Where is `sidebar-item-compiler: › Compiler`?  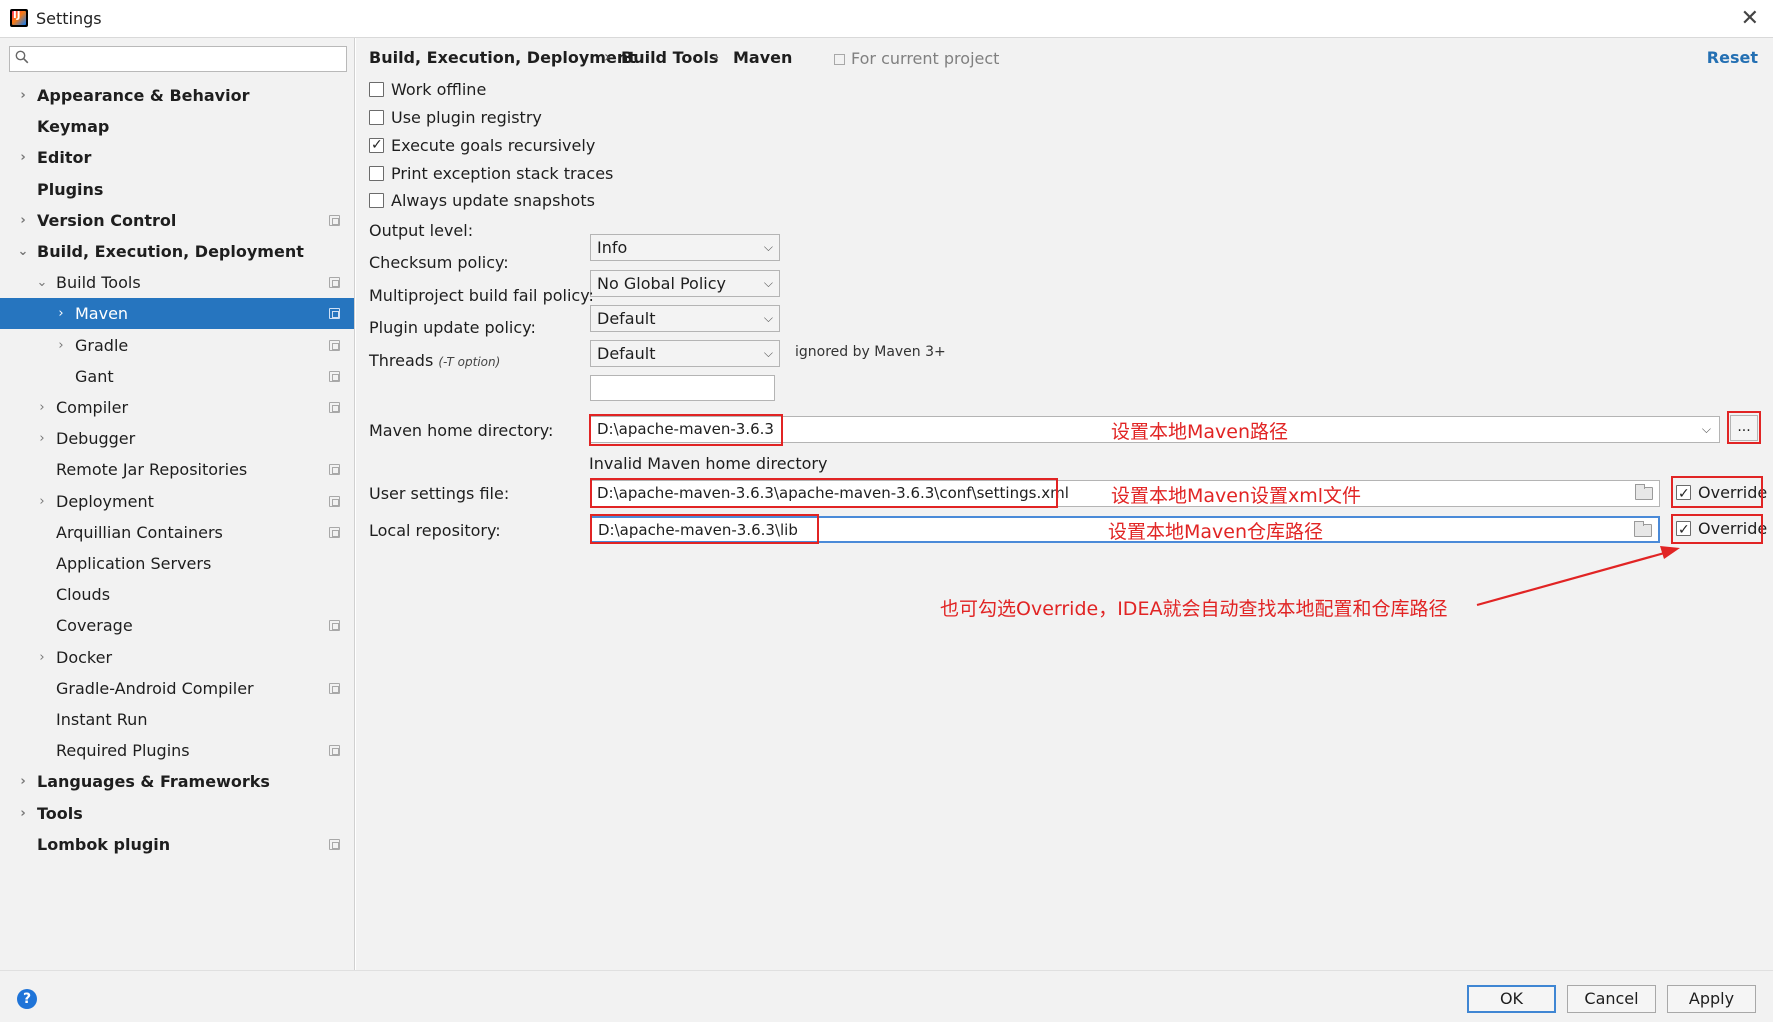 sidebar-item-compiler: › Compiler is located at coordinates (177, 407).